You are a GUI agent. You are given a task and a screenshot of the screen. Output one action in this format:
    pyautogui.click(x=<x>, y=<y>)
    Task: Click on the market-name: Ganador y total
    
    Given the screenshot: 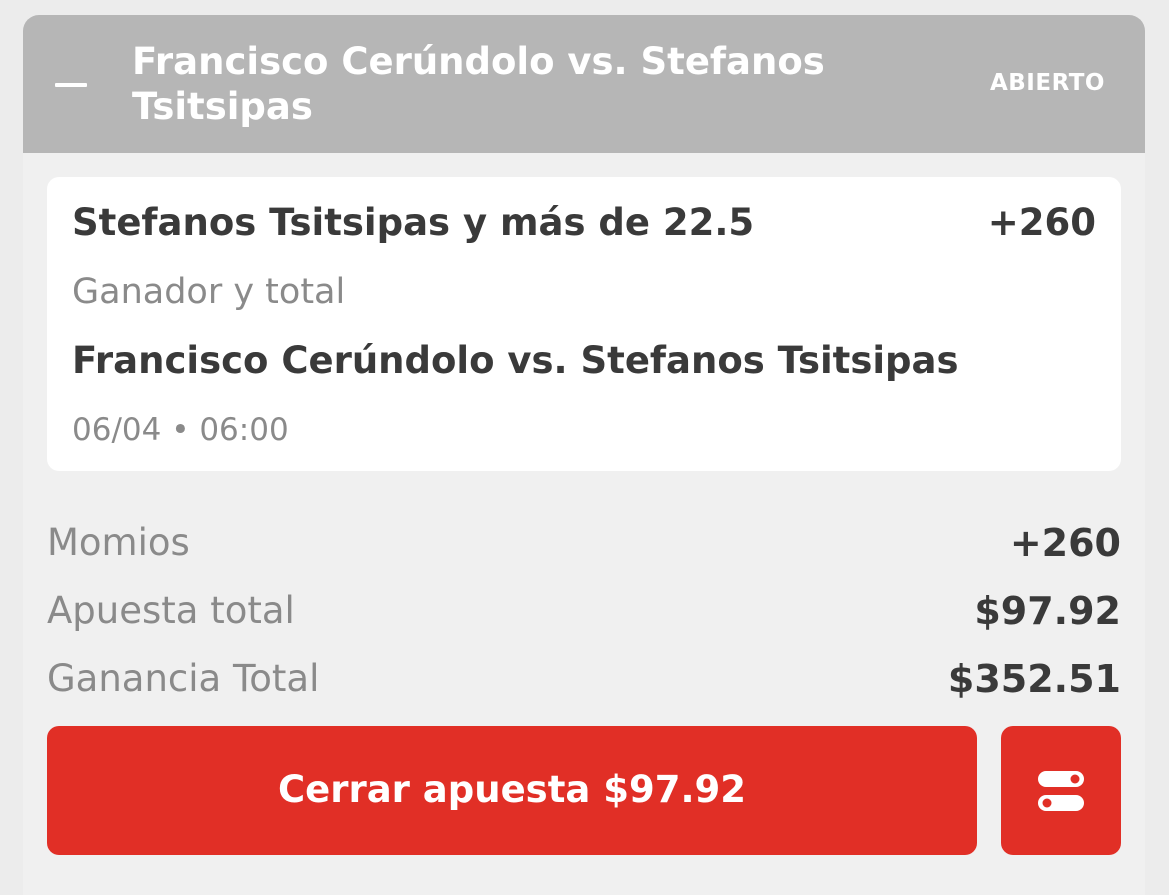 What is the action you would take?
    pyautogui.click(x=209, y=292)
    